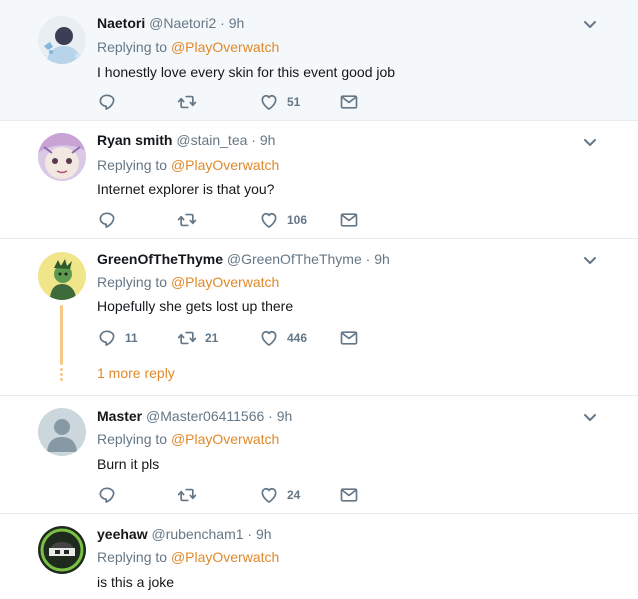  What do you see at coordinates (297, 220) in the screenshot?
I see `like-count: 106` at bounding box center [297, 220].